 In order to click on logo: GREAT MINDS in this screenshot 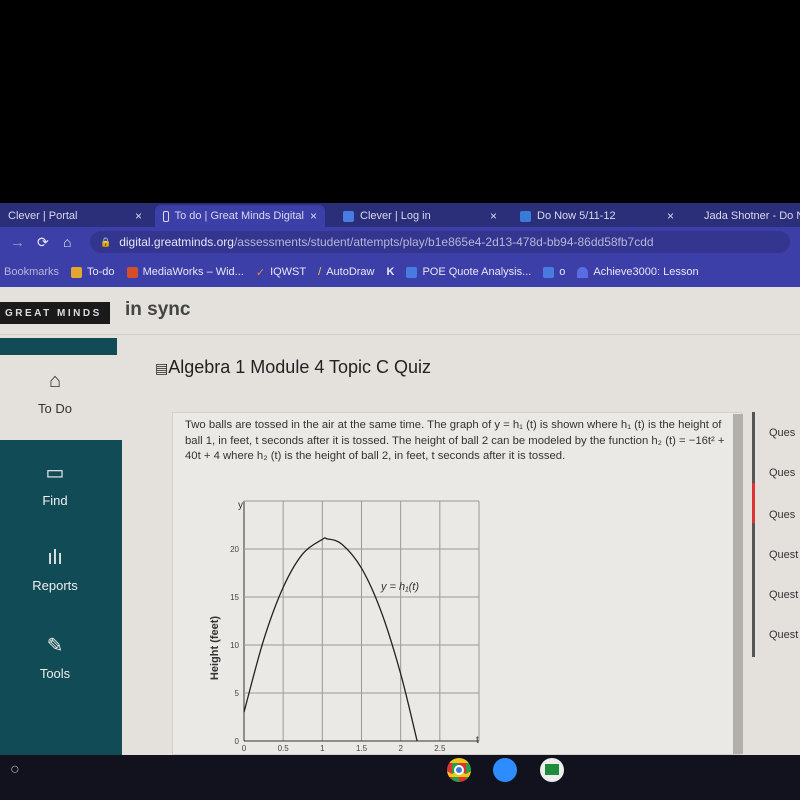, I will do `click(55, 313)`.